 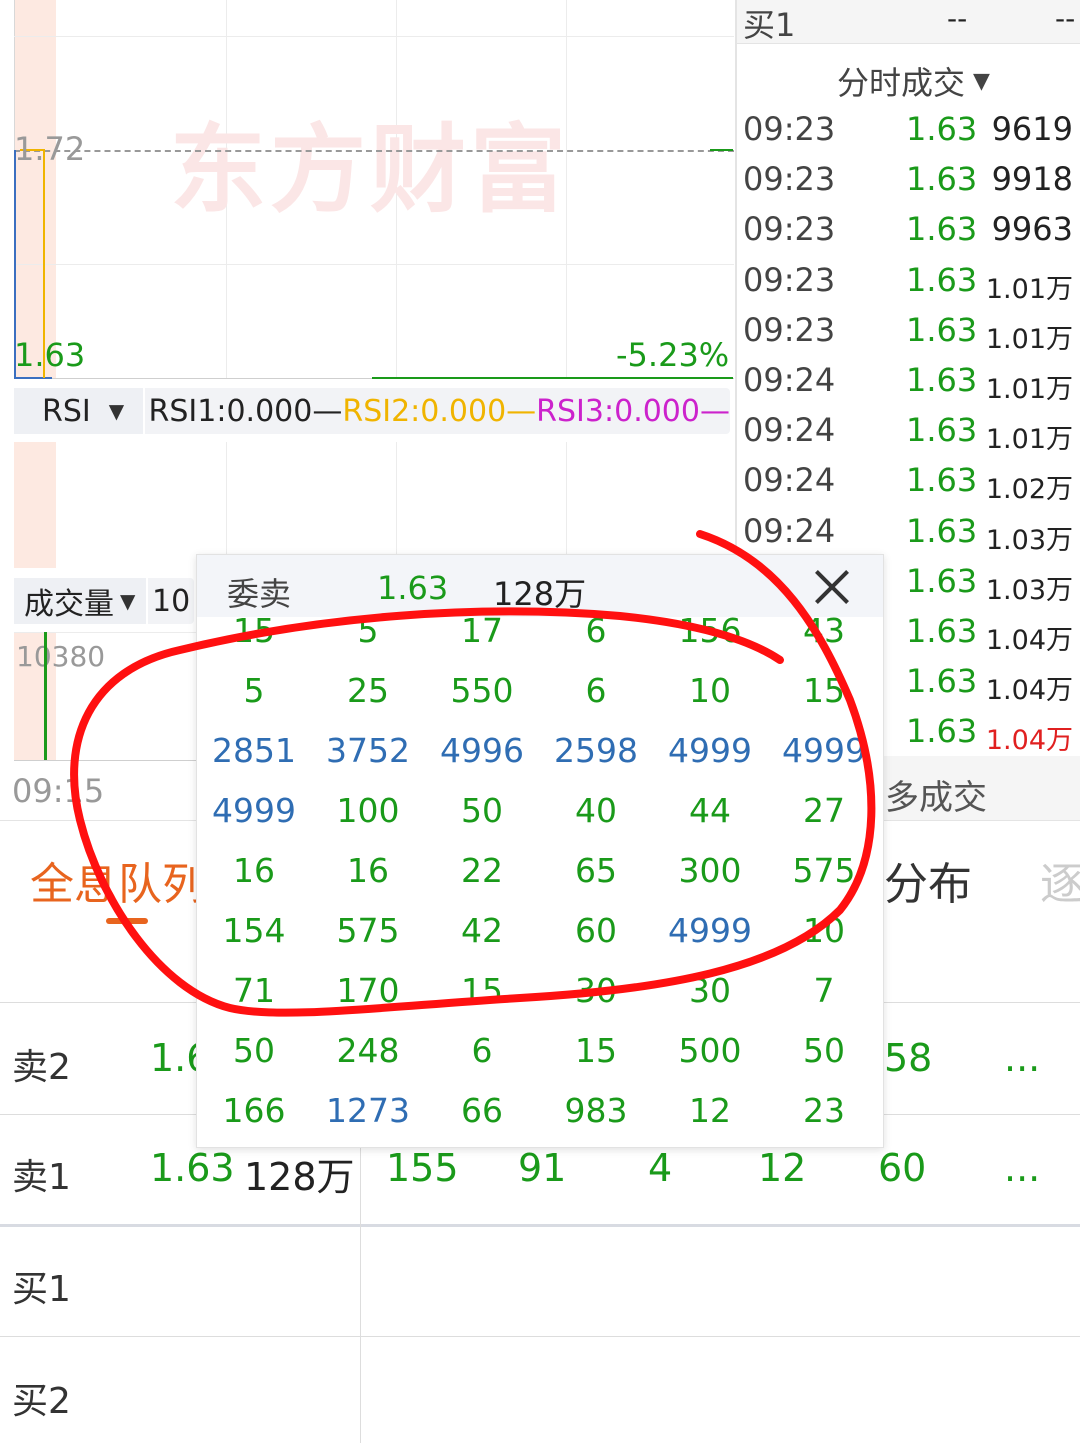 I want to click on order-cell: 1273, so click(x=368, y=1110).